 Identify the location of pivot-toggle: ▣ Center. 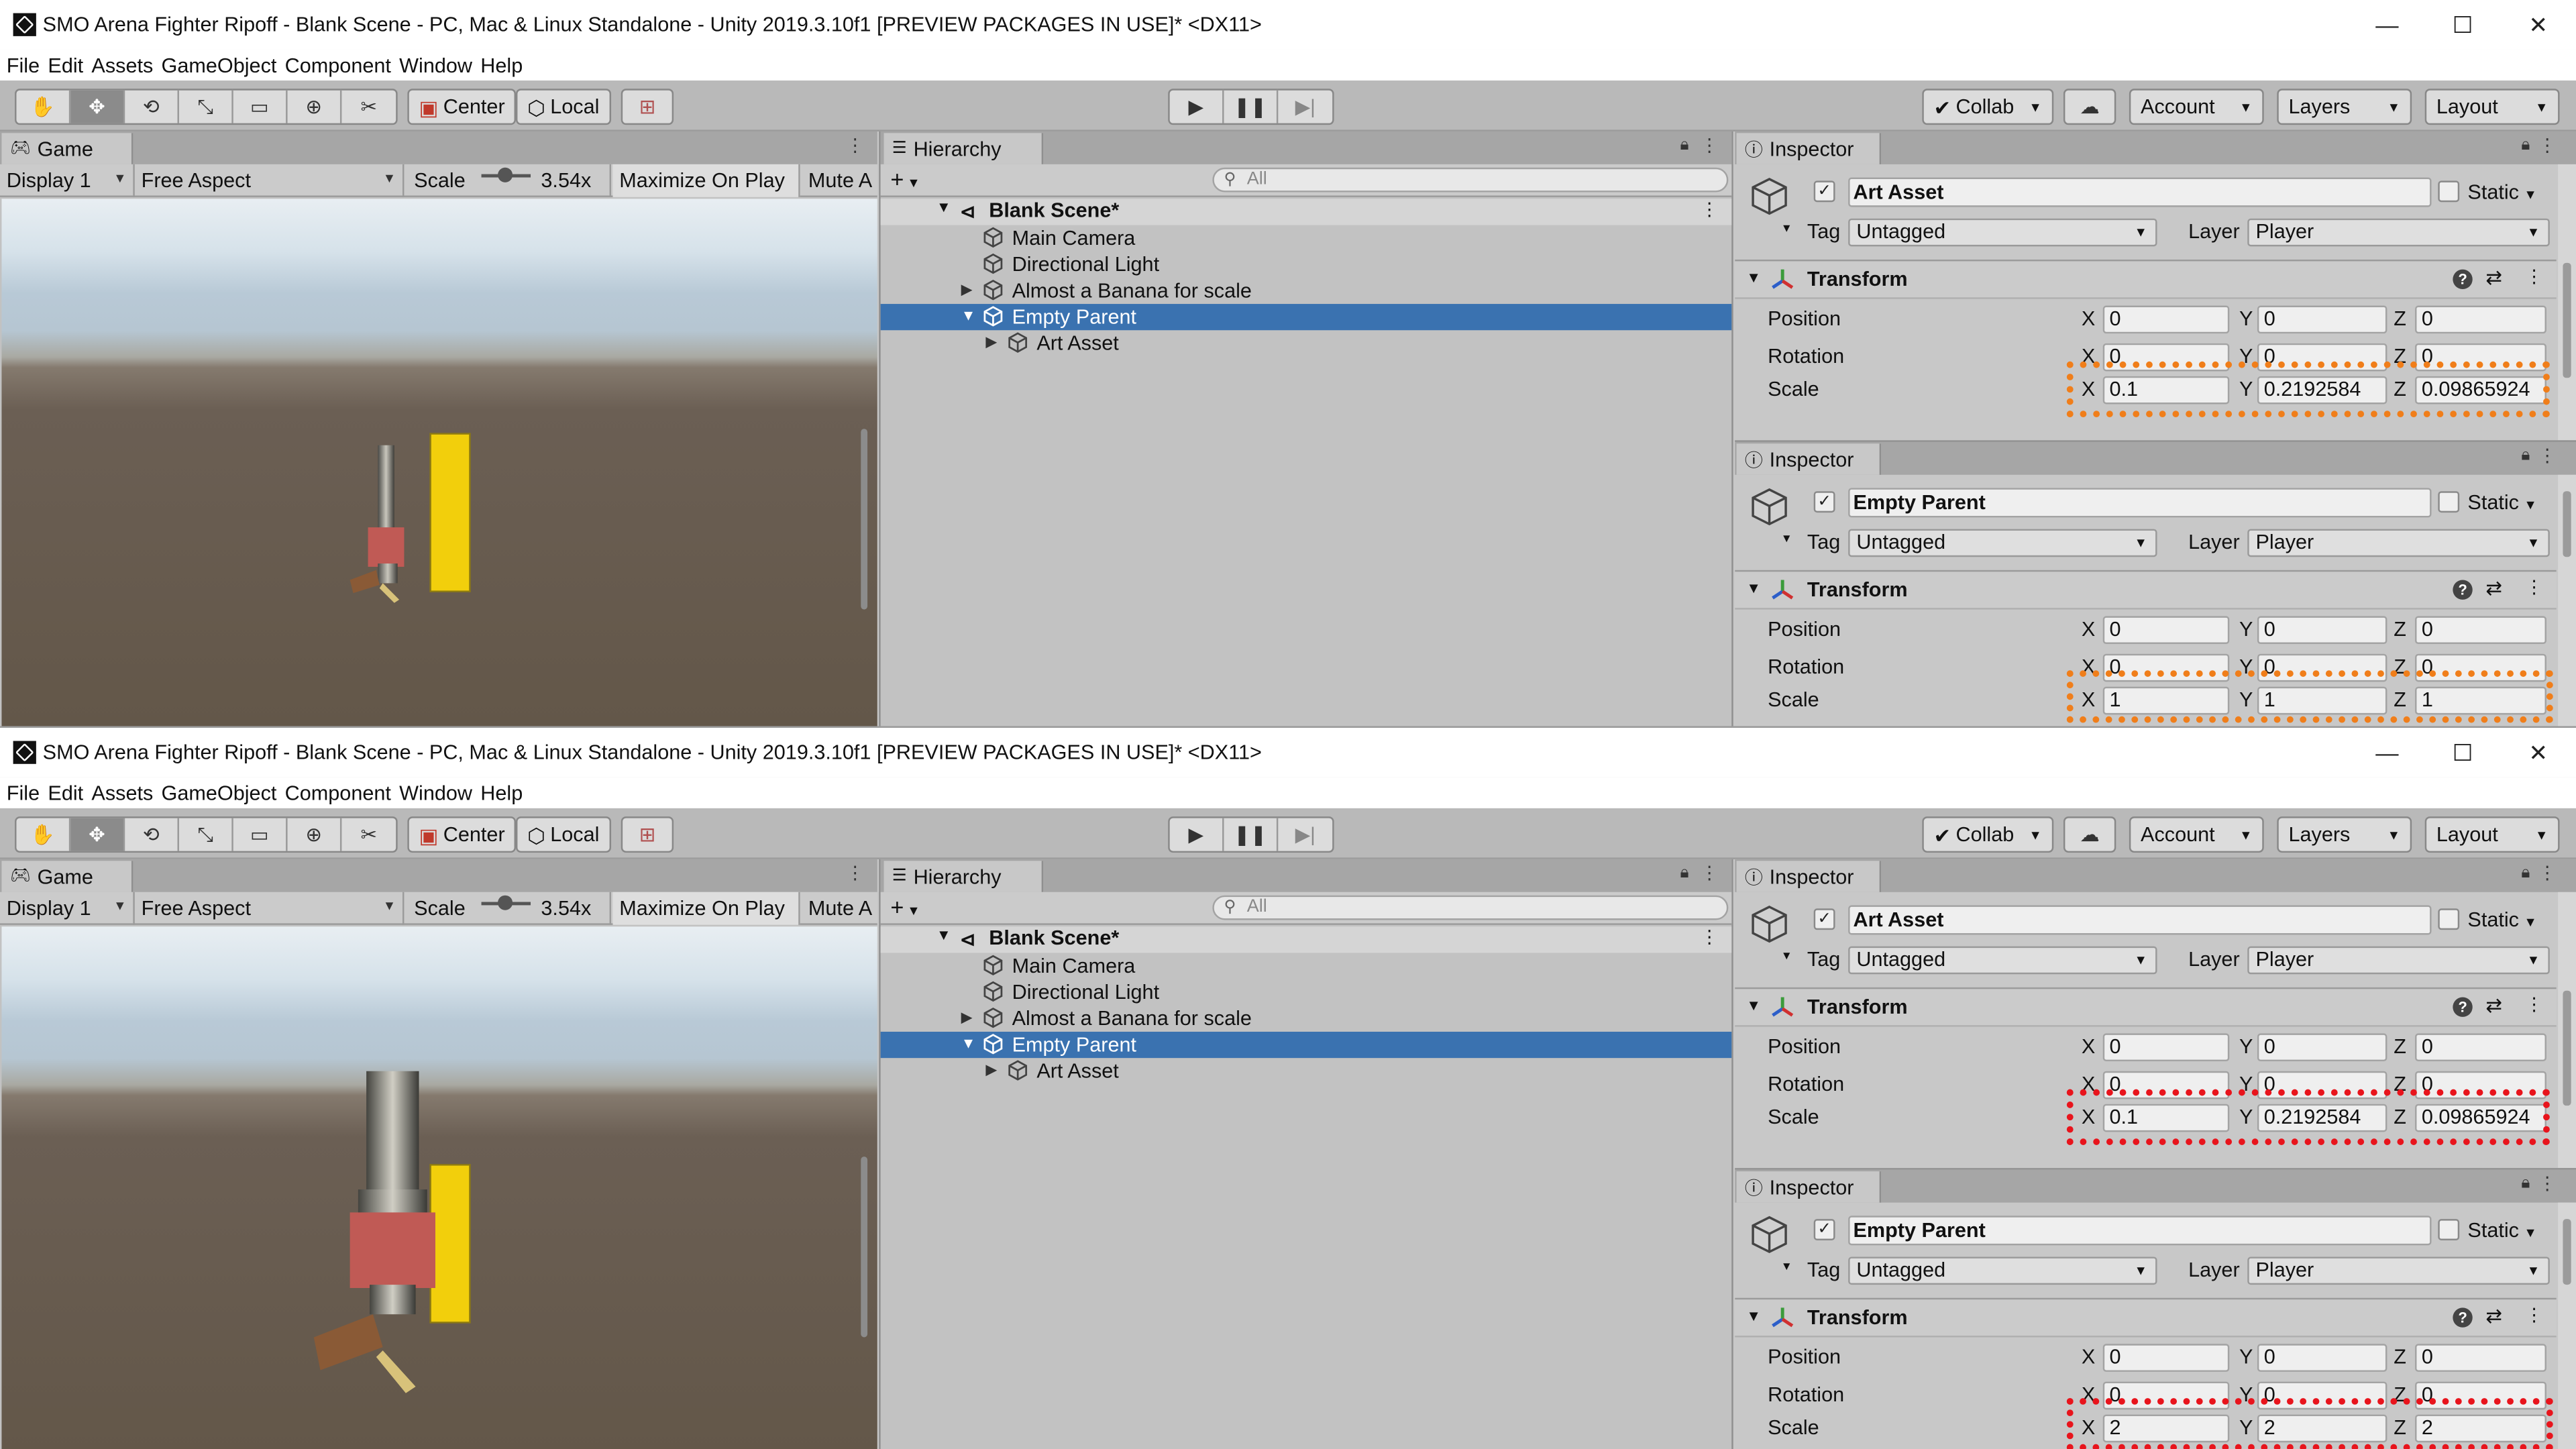
(462, 834).